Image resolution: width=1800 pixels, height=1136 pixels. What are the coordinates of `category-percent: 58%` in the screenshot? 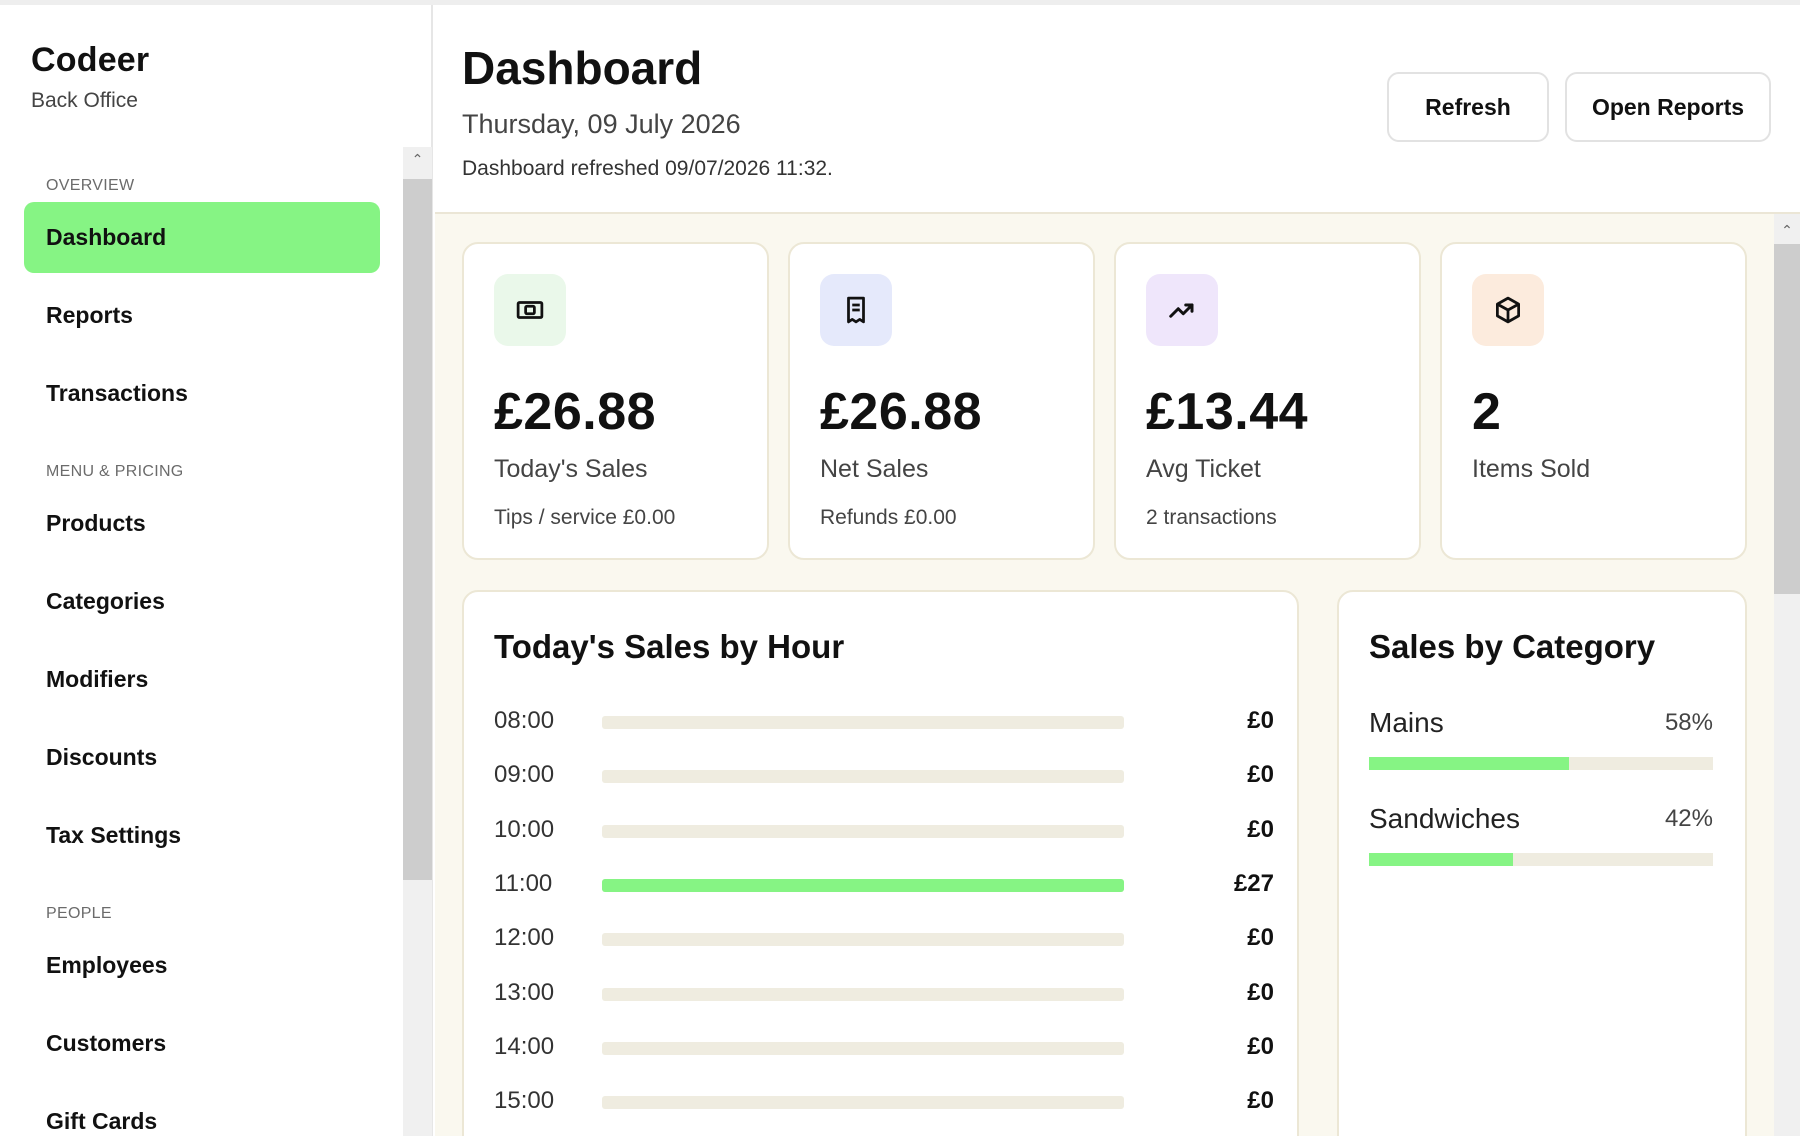 It's located at (1688, 722).